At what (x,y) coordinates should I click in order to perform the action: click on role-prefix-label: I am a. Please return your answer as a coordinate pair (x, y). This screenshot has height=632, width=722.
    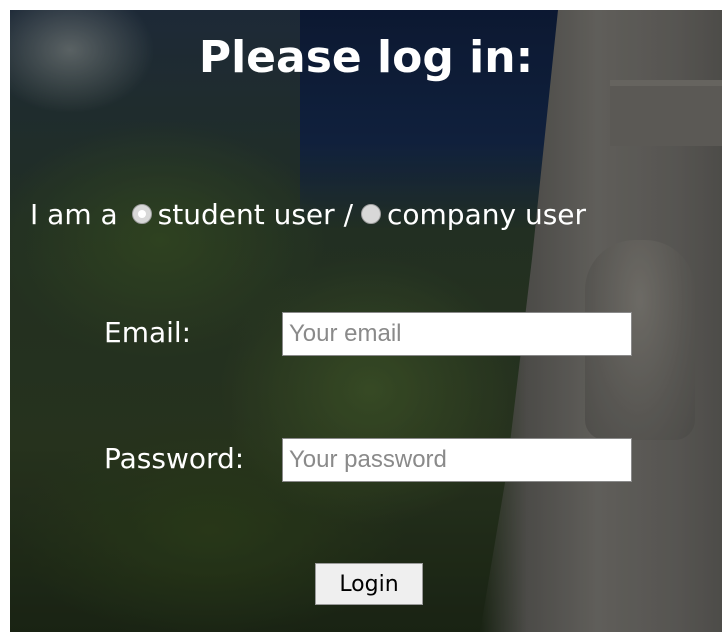
    Looking at the image, I should click on (74, 214).